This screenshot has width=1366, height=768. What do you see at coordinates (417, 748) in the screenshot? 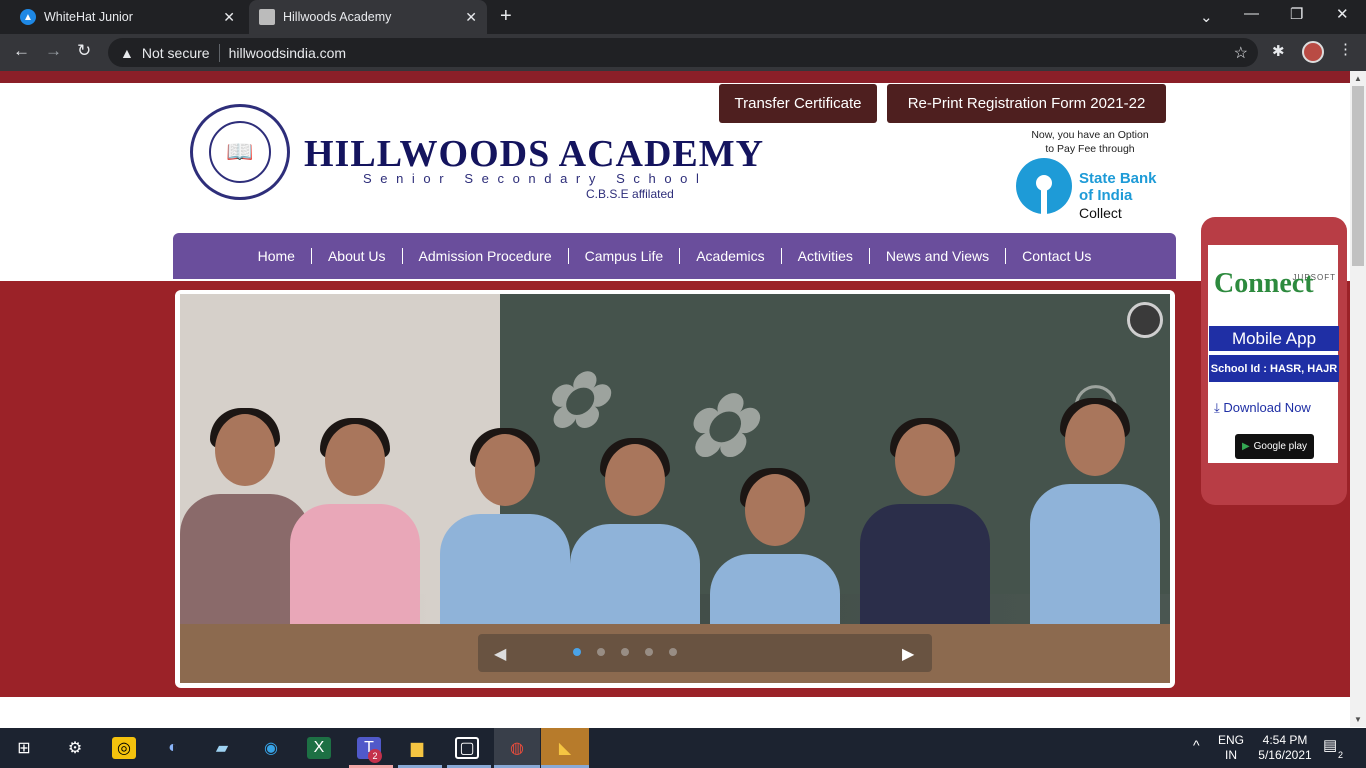
I see `file-explorer-icon: ▆` at bounding box center [417, 748].